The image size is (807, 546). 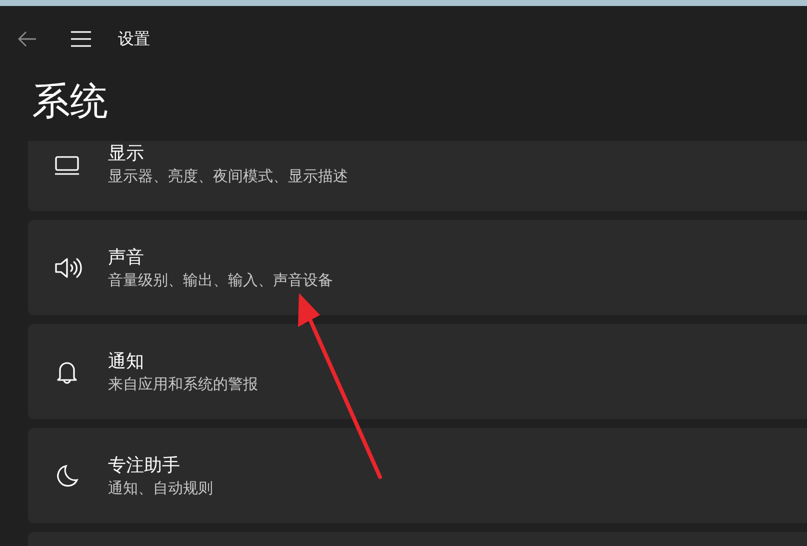 What do you see at coordinates (126, 361) in the screenshot?
I see `setting-title: 通知` at bounding box center [126, 361].